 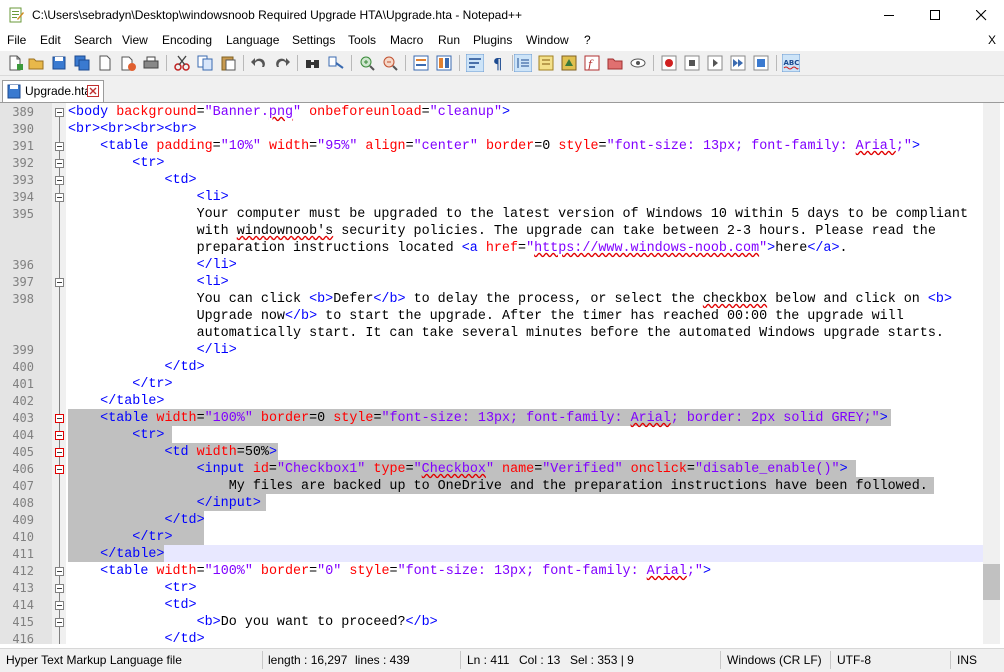 What do you see at coordinates (82, 63) in the screenshot?
I see `save-all-icon` at bounding box center [82, 63].